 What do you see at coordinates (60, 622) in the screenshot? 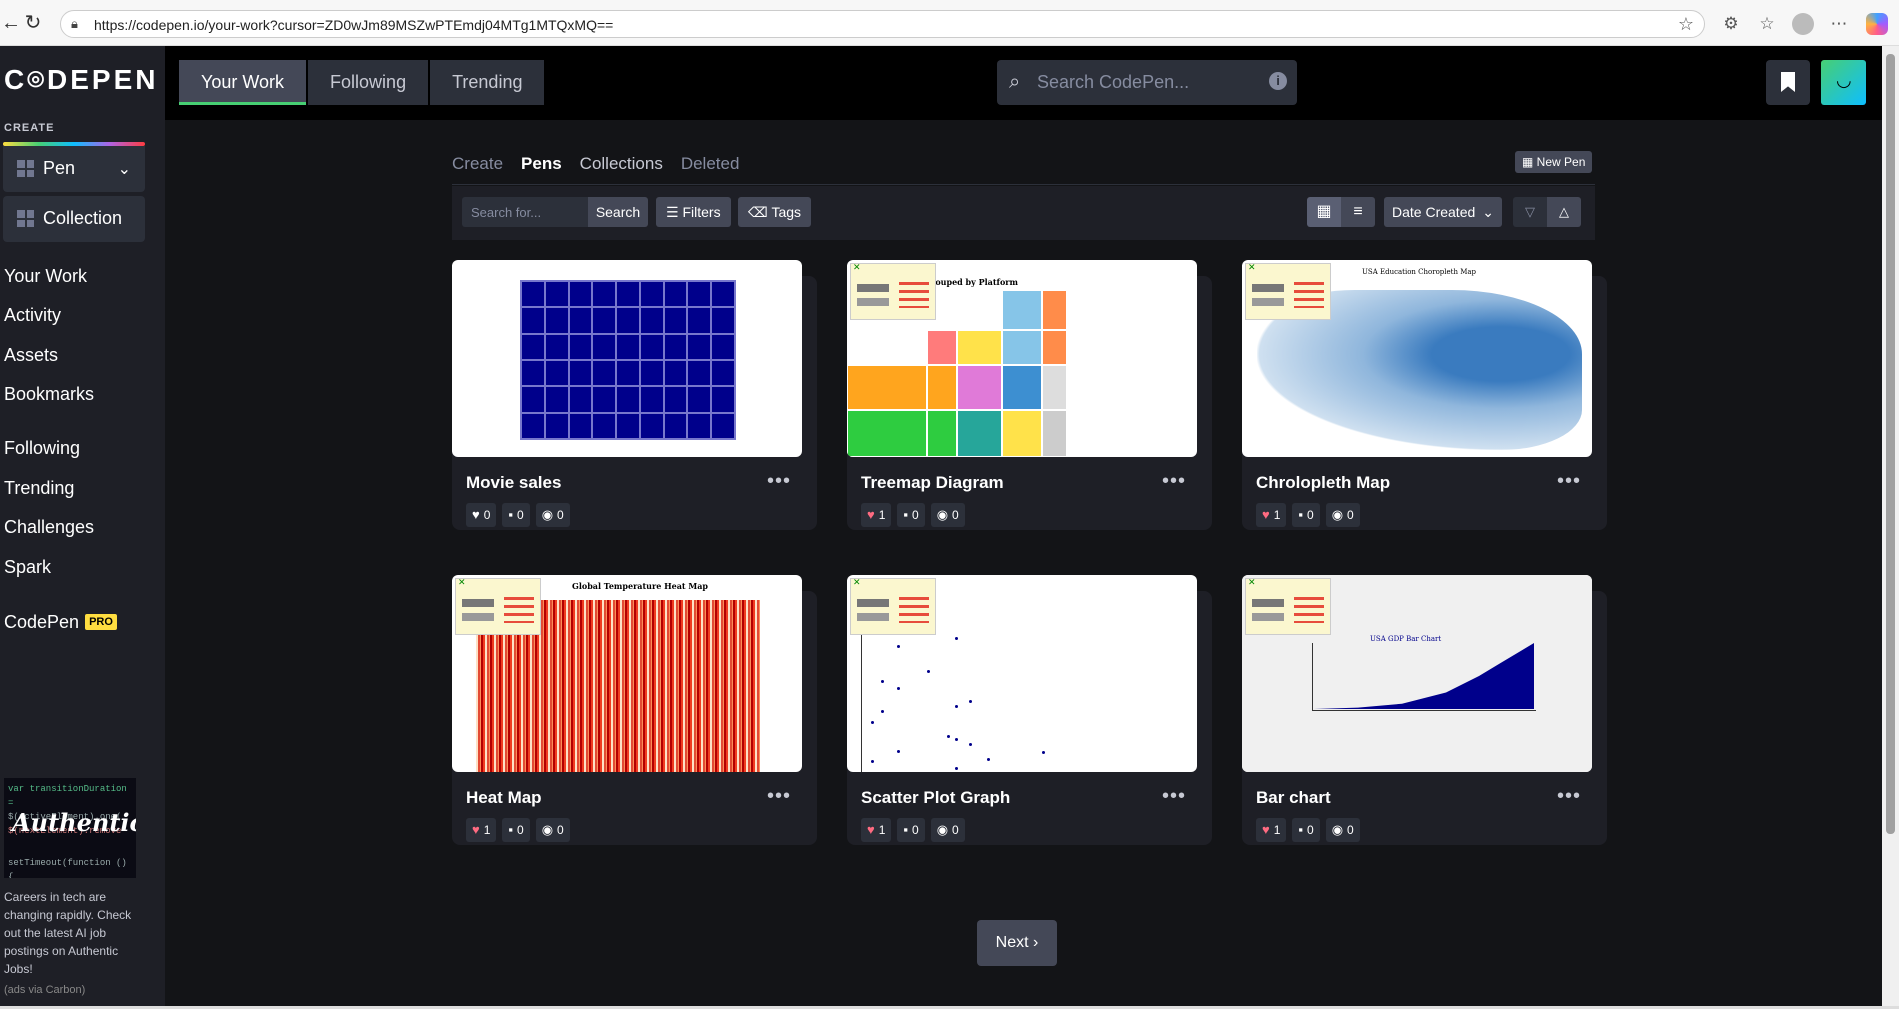
I see `sidebar-item-codepen-pro: CodePen PRO` at bounding box center [60, 622].